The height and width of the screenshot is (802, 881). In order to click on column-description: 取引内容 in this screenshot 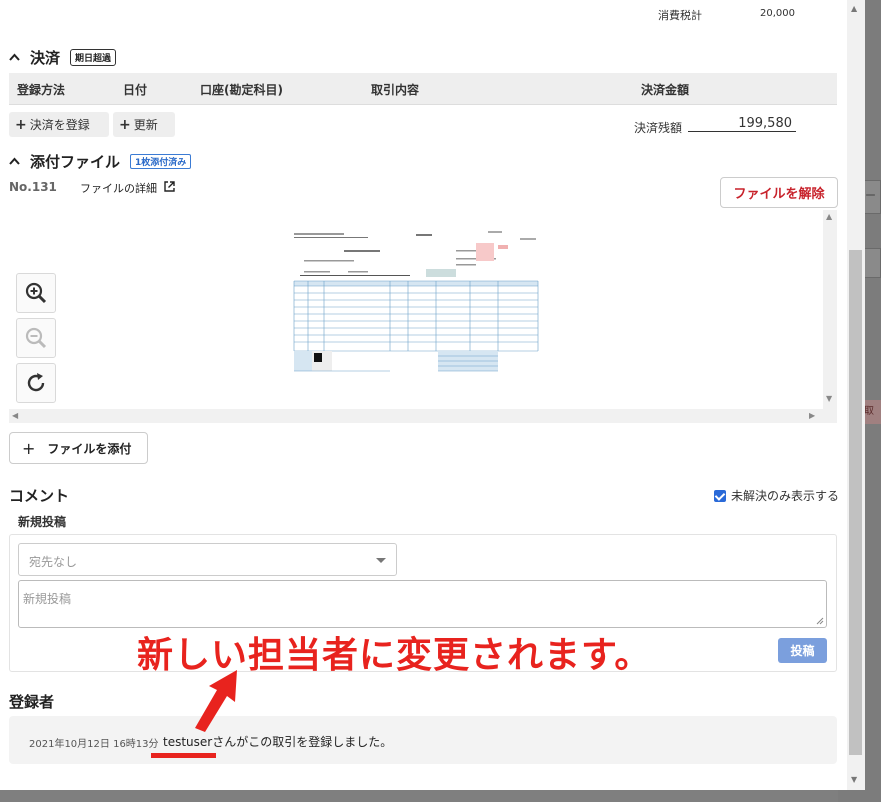, I will do `click(395, 90)`.